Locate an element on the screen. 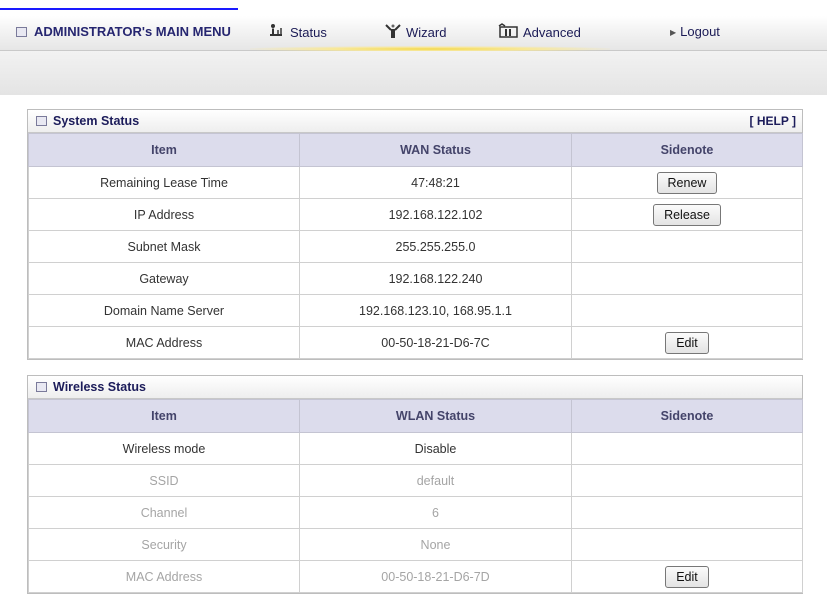 This screenshot has height=600, width=827. row-value: 00-50-18-21-D6-7D is located at coordinates (435, 576).